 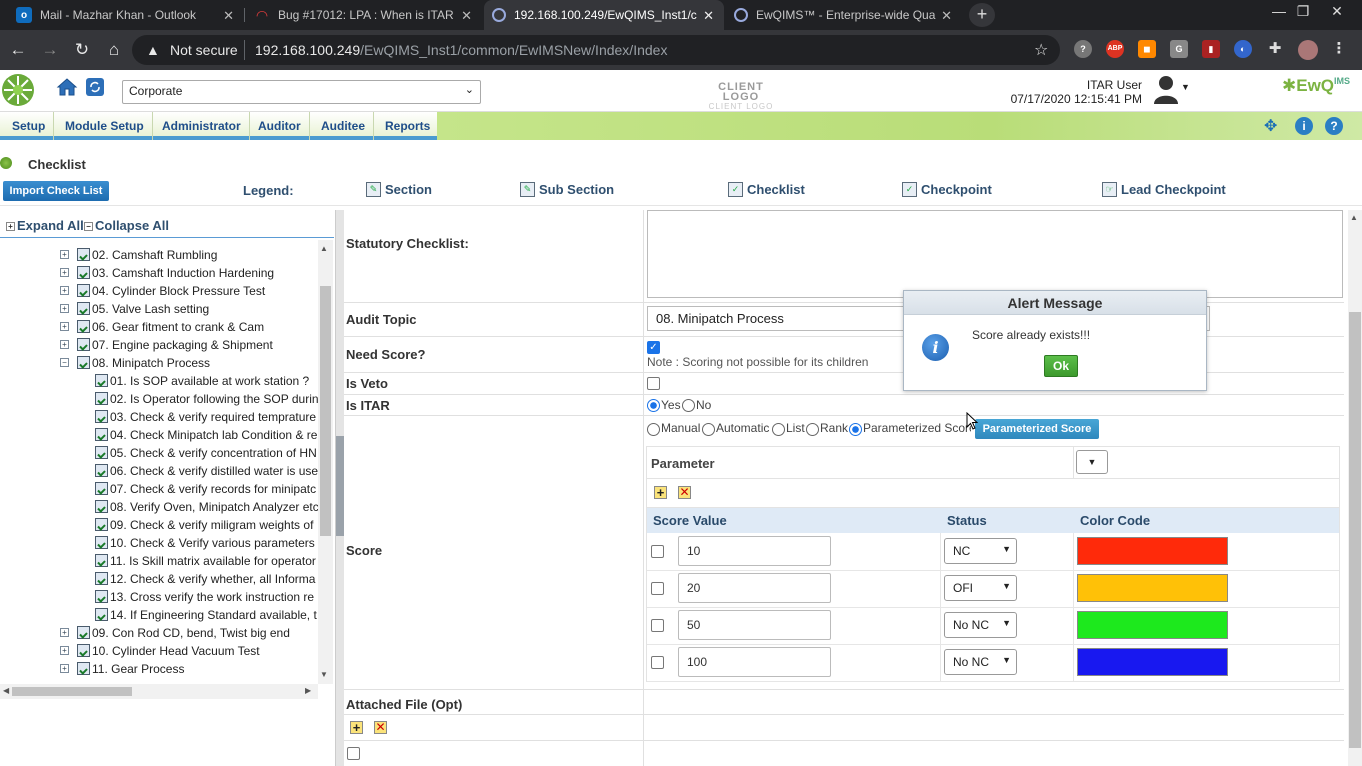 I want to click on delete-file-icon: ✕, so click(x=380, y=727).